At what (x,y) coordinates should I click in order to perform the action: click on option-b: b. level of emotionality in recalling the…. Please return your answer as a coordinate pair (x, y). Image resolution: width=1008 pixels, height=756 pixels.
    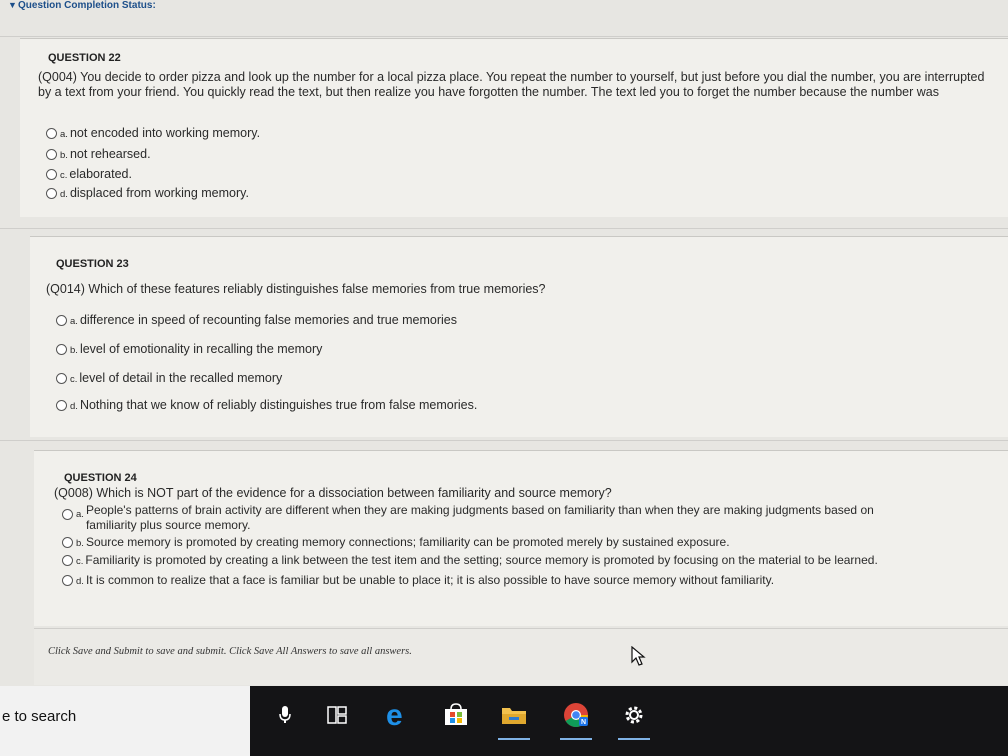
    Looking at the image, I should click on (189, 349).